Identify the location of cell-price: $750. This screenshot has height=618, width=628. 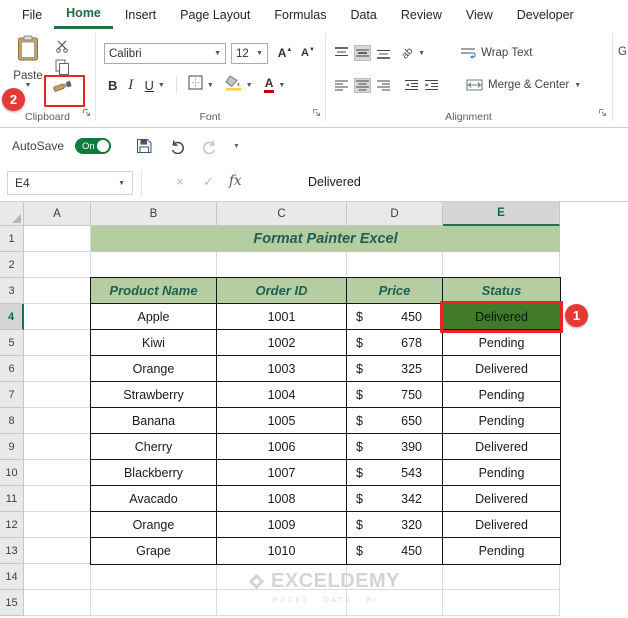
(395, 395).